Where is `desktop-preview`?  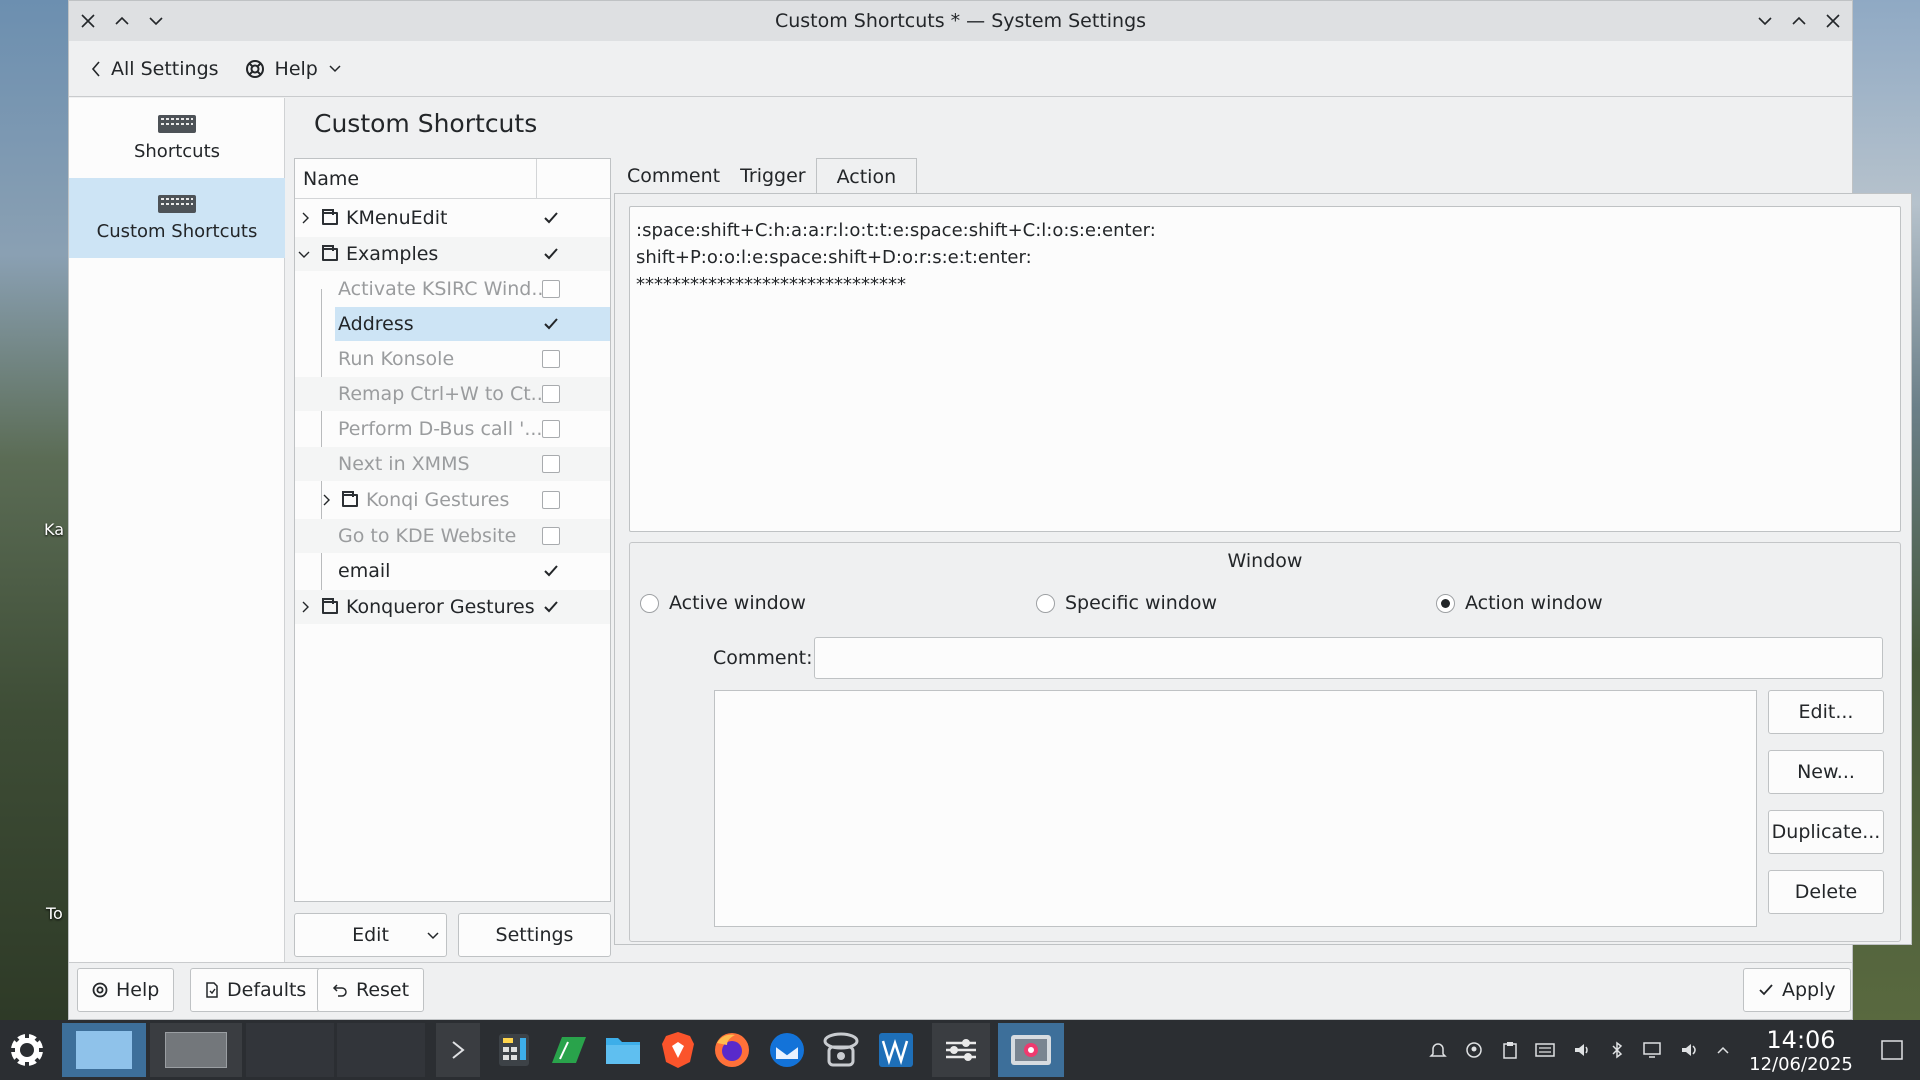 desktop-preview is located at coordinates (196, 1050).